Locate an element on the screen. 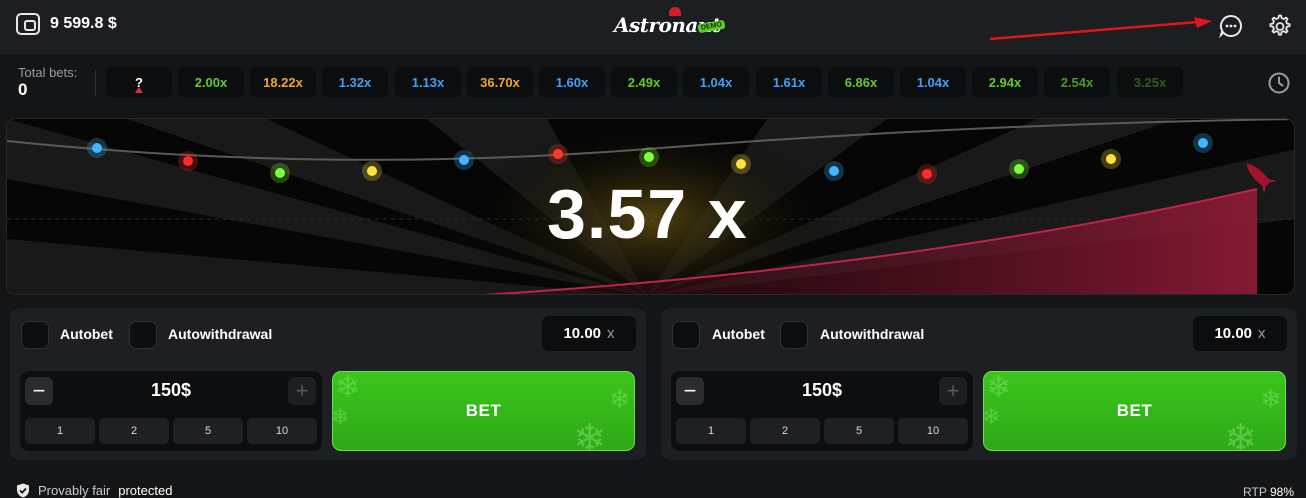  history-multiplier-chip: 18.22x is located at coordinates (283, 82).